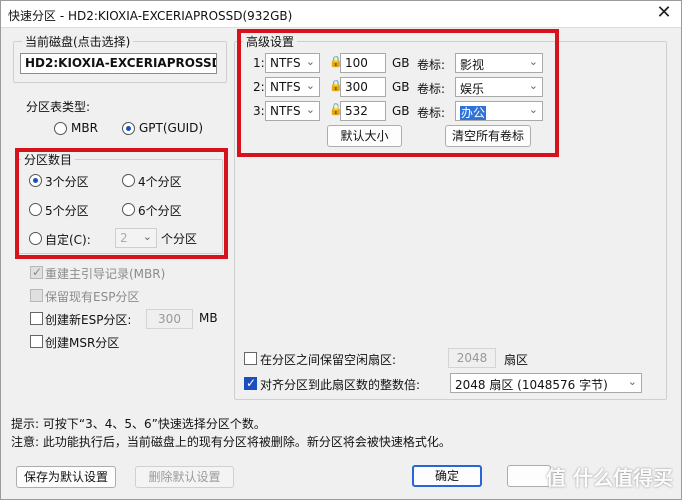 The image size is (682, 500). I want to click on ok-button: 确定, so click(447, 476).